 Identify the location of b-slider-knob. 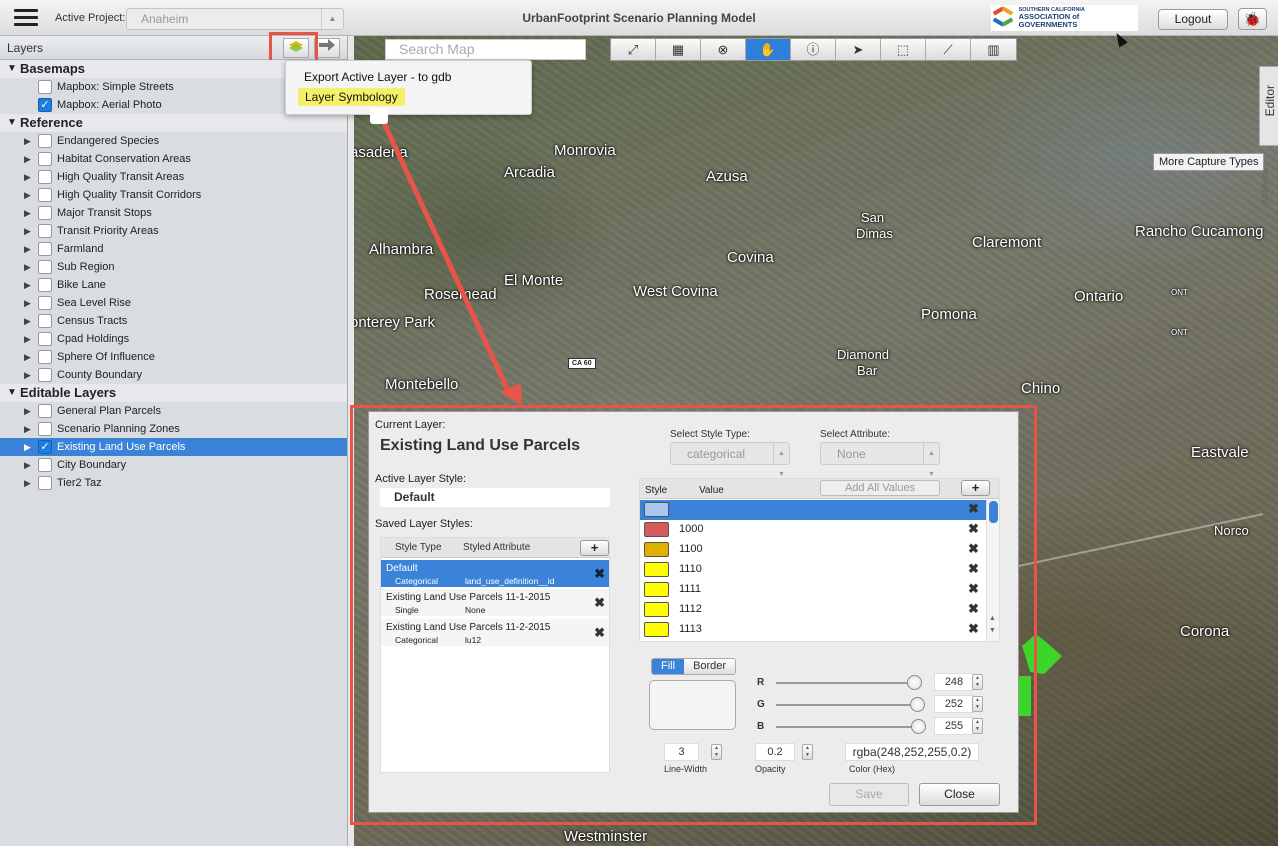
(918, 726).